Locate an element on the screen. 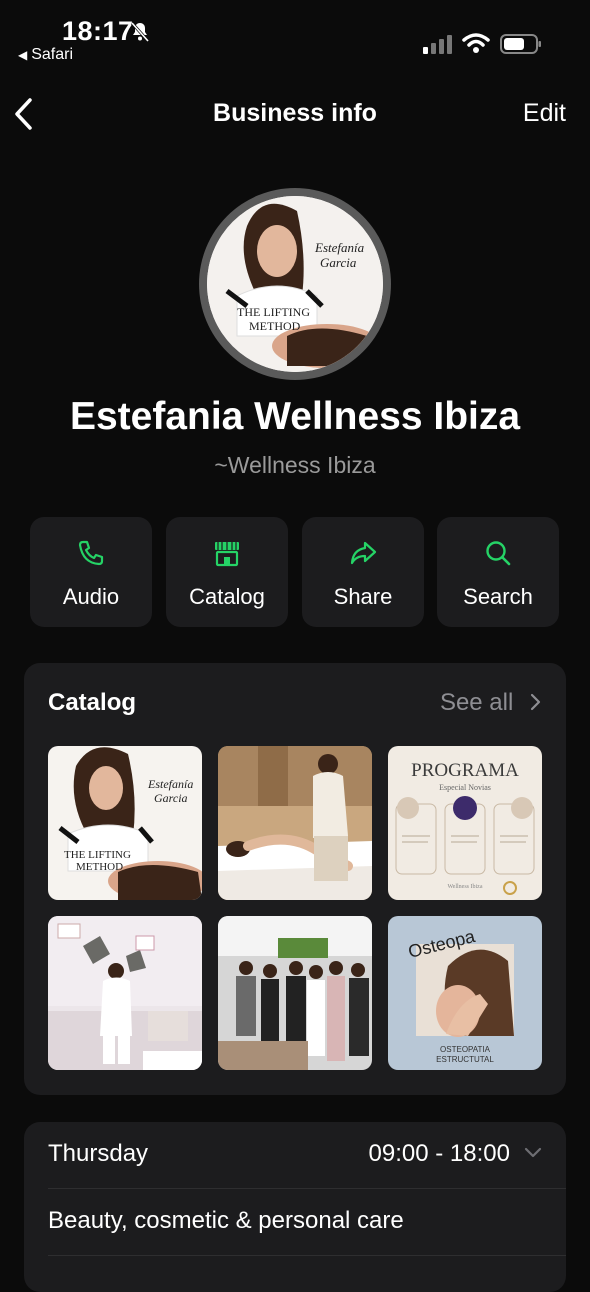 Image resolution: width=590 pixels, height=1292 pixels. thumb1-method-line1: THE LIFTING is located at coordinates (97, 855).